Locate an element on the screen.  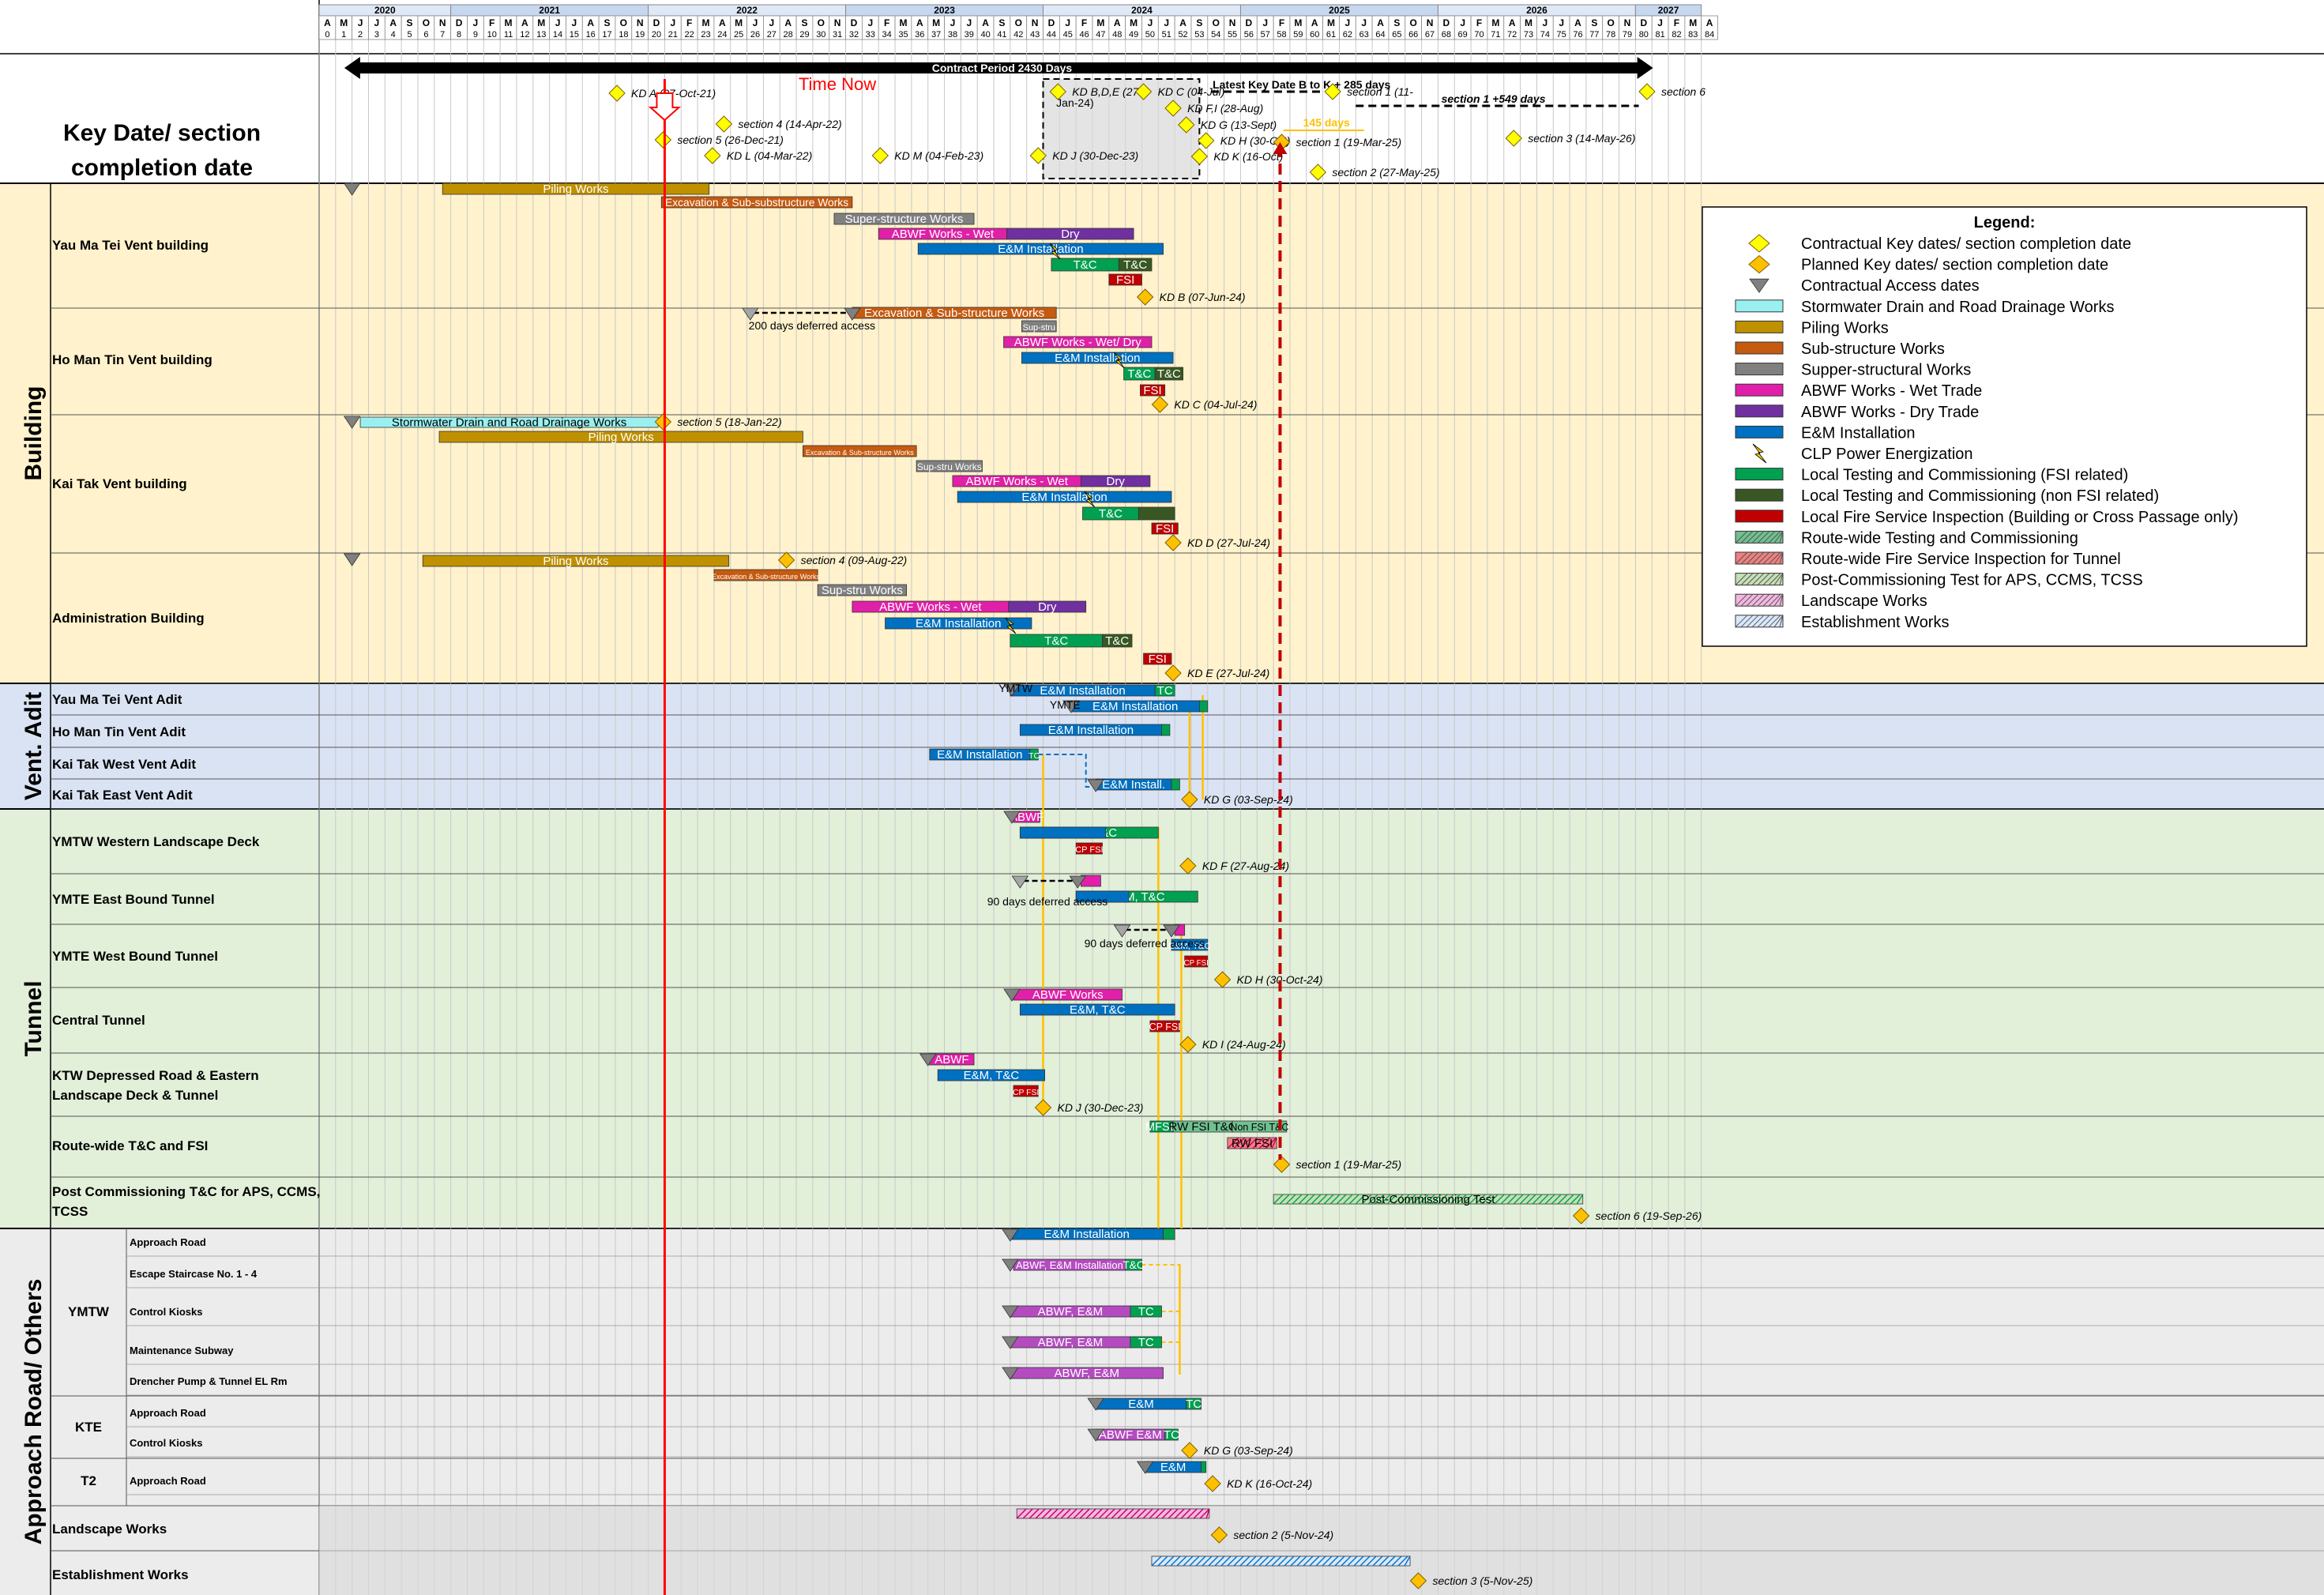
task-bar-label: Post-Commissioning Test is located at coordinates (1428, 1199).